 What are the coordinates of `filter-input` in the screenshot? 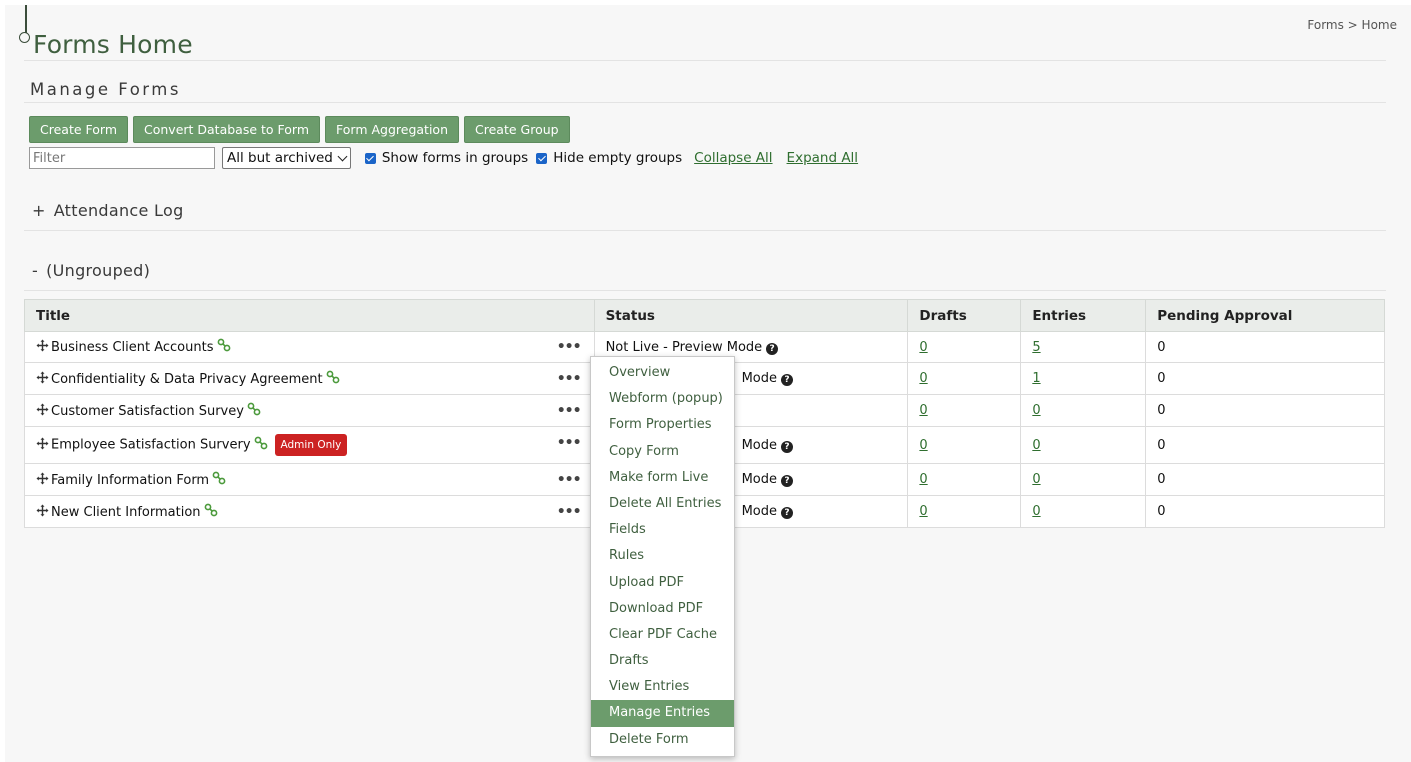 It's located at (122, 158).